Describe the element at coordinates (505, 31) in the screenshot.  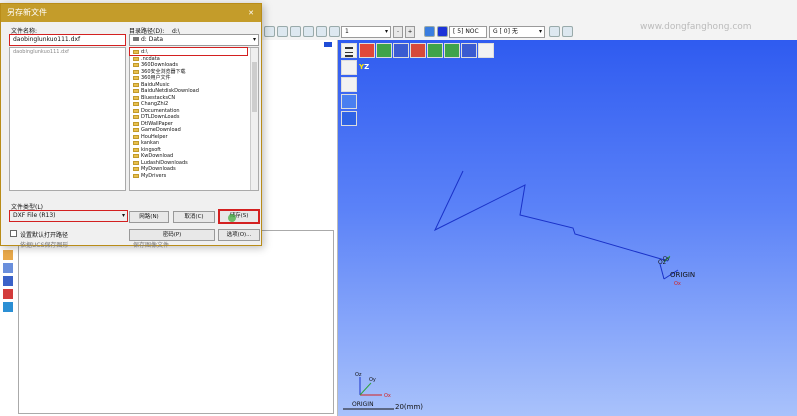
I see `group-value: G [ 0] 无` at that location.